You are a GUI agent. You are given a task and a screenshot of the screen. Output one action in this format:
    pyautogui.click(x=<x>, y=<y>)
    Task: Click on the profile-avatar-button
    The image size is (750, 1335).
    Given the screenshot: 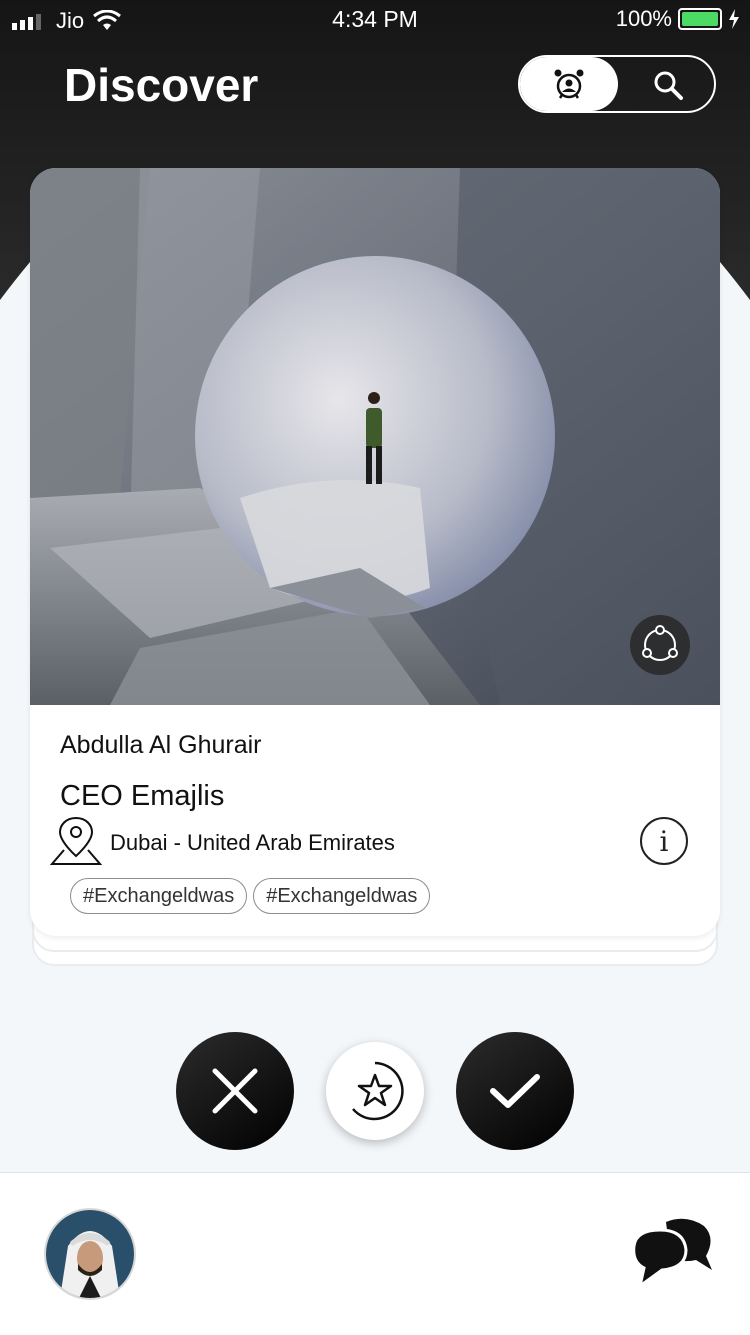 What is the action you would take?
    pyautogui.click(x=90, y=1254)
    